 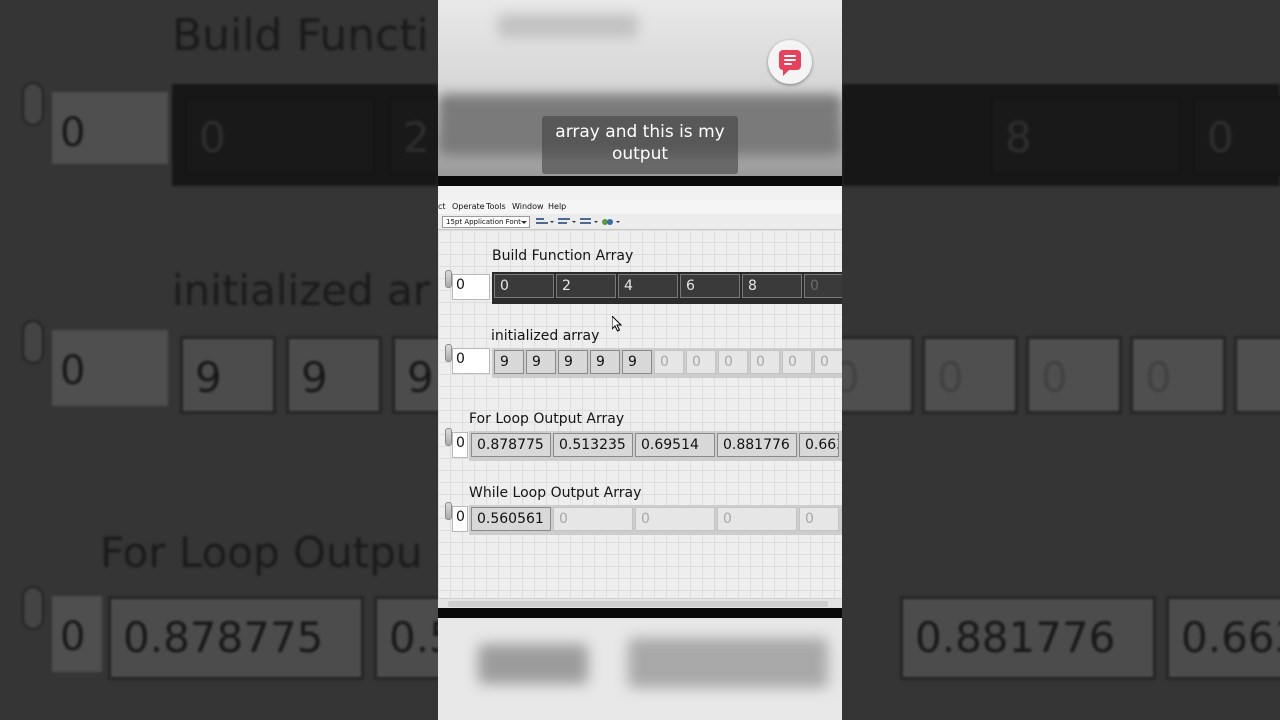 I want to click on font-select: 15pt Application Font, so click(x=486, y=222).